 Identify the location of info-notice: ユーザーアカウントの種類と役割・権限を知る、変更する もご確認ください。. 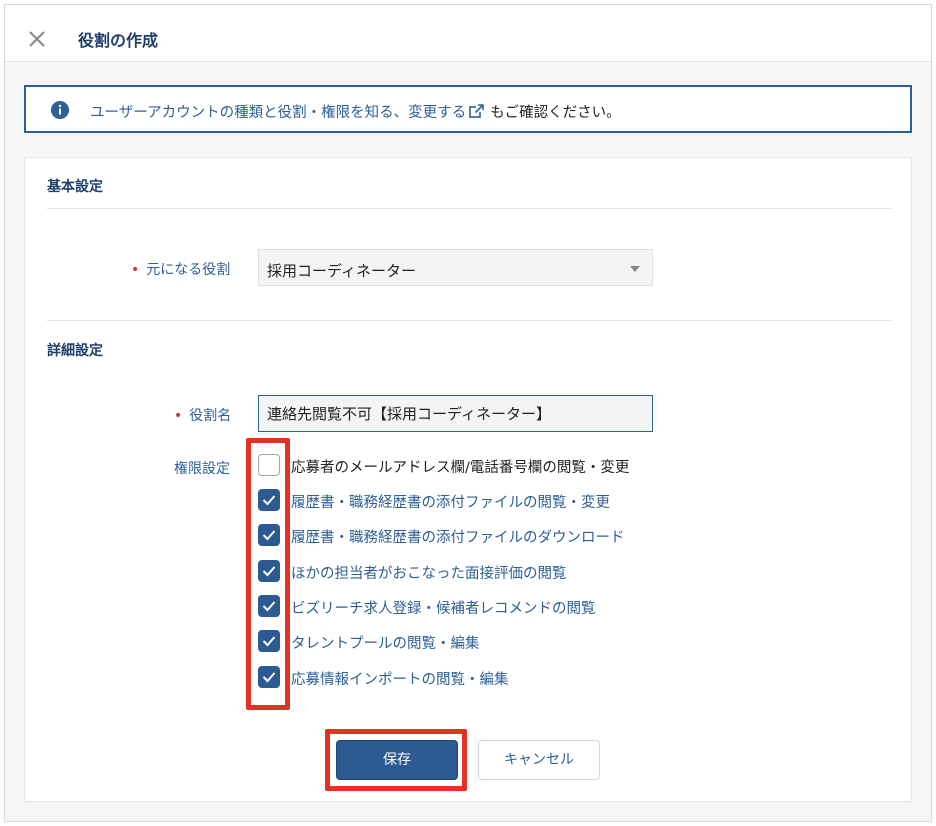
(468, 109).